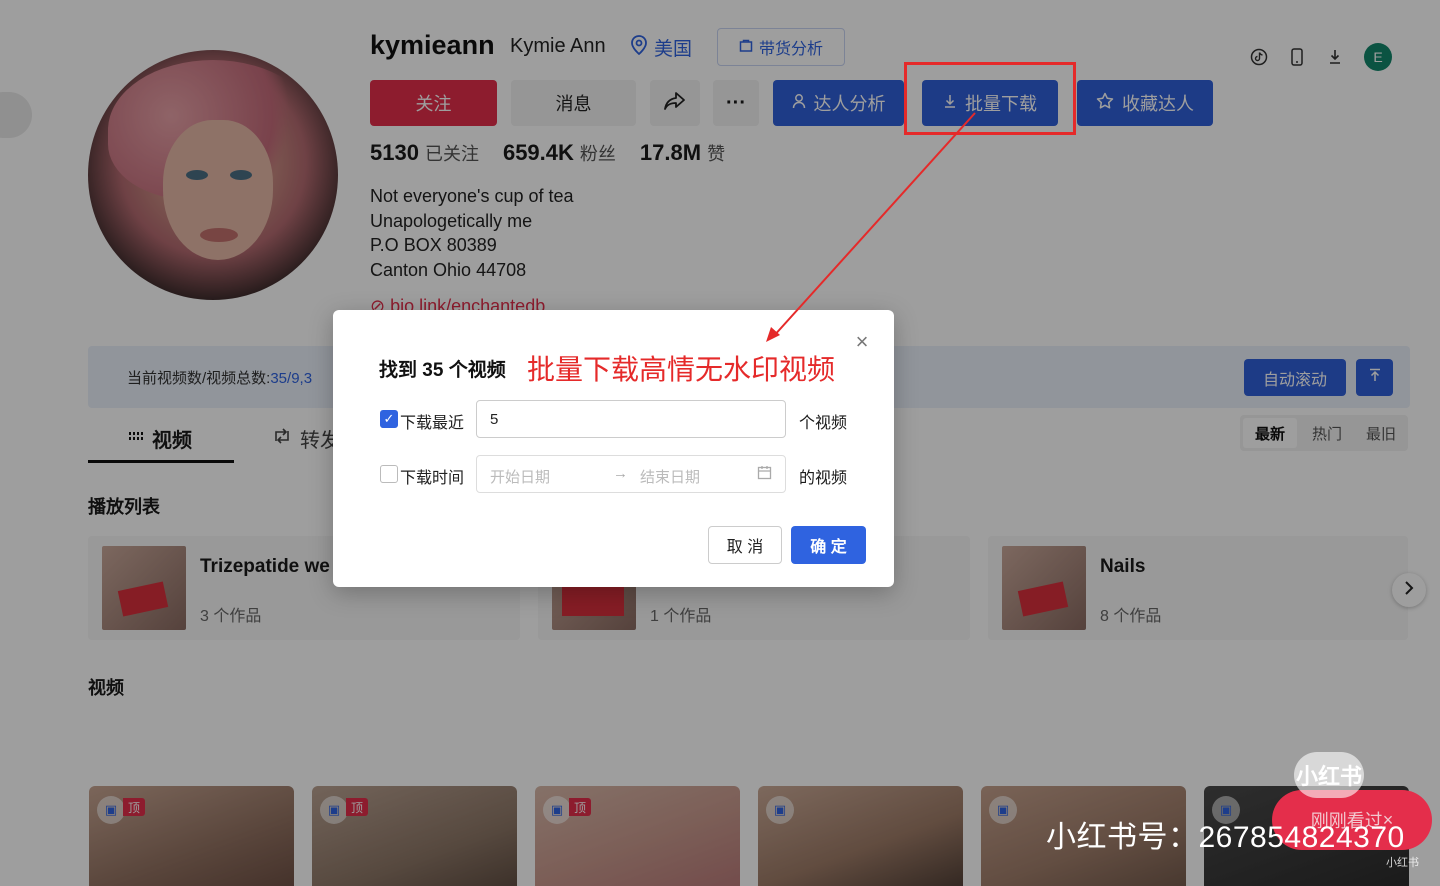  What do you see at coordinates (681, 369) in the screenshot?
I see `annotation-text: 批量下载高情无水印视频` at bounding box center [681, 369].